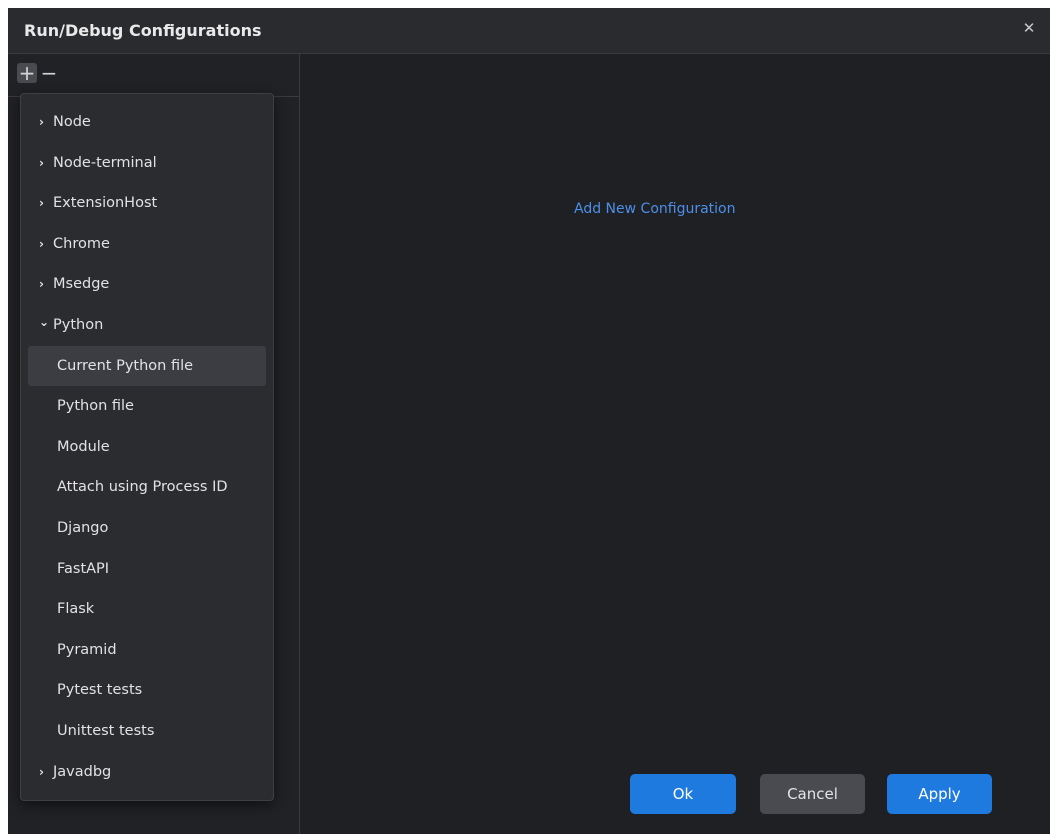  What do you see at coordinates (105, 162) in the screenshot?
I see `menu-item-label: Node-terminal` at bounding box center [105, 162].